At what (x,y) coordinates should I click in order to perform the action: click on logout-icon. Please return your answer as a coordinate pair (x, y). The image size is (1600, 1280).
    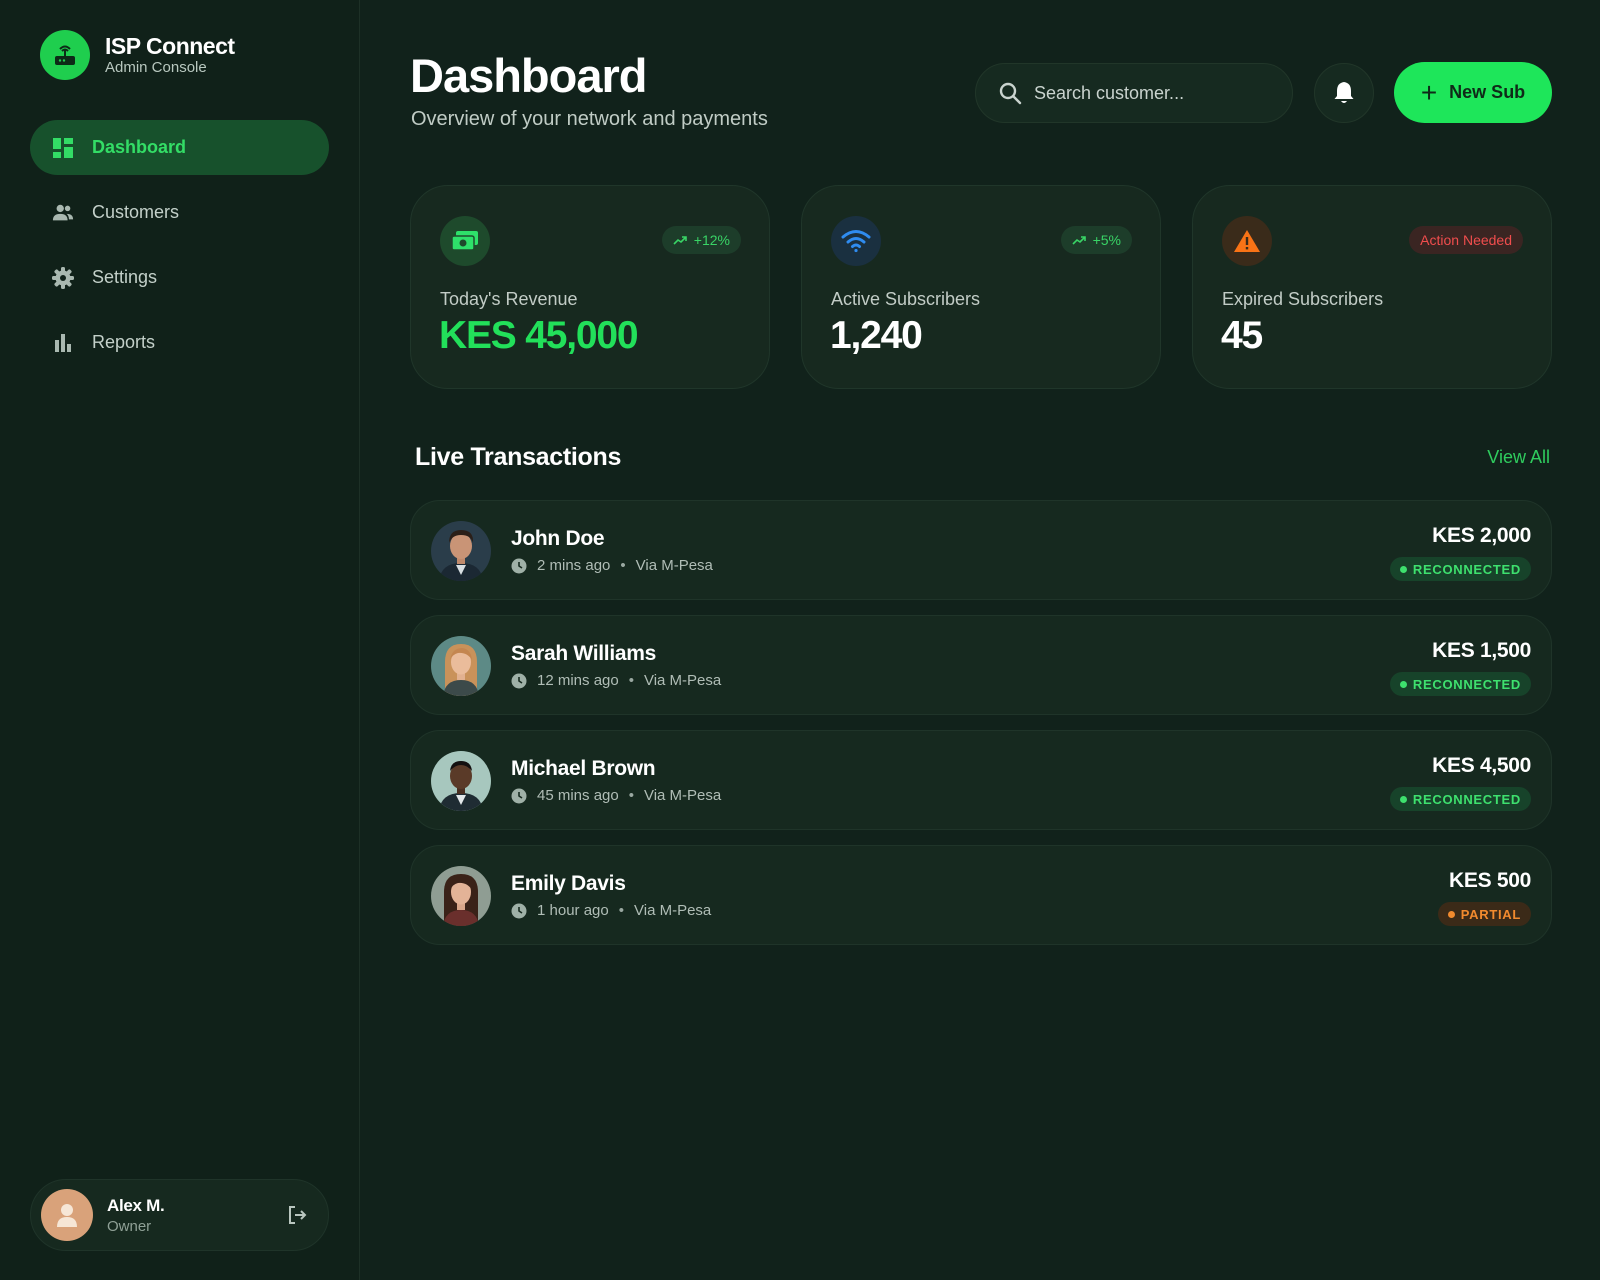
    Looking at the image, I should click on (298, 1216).